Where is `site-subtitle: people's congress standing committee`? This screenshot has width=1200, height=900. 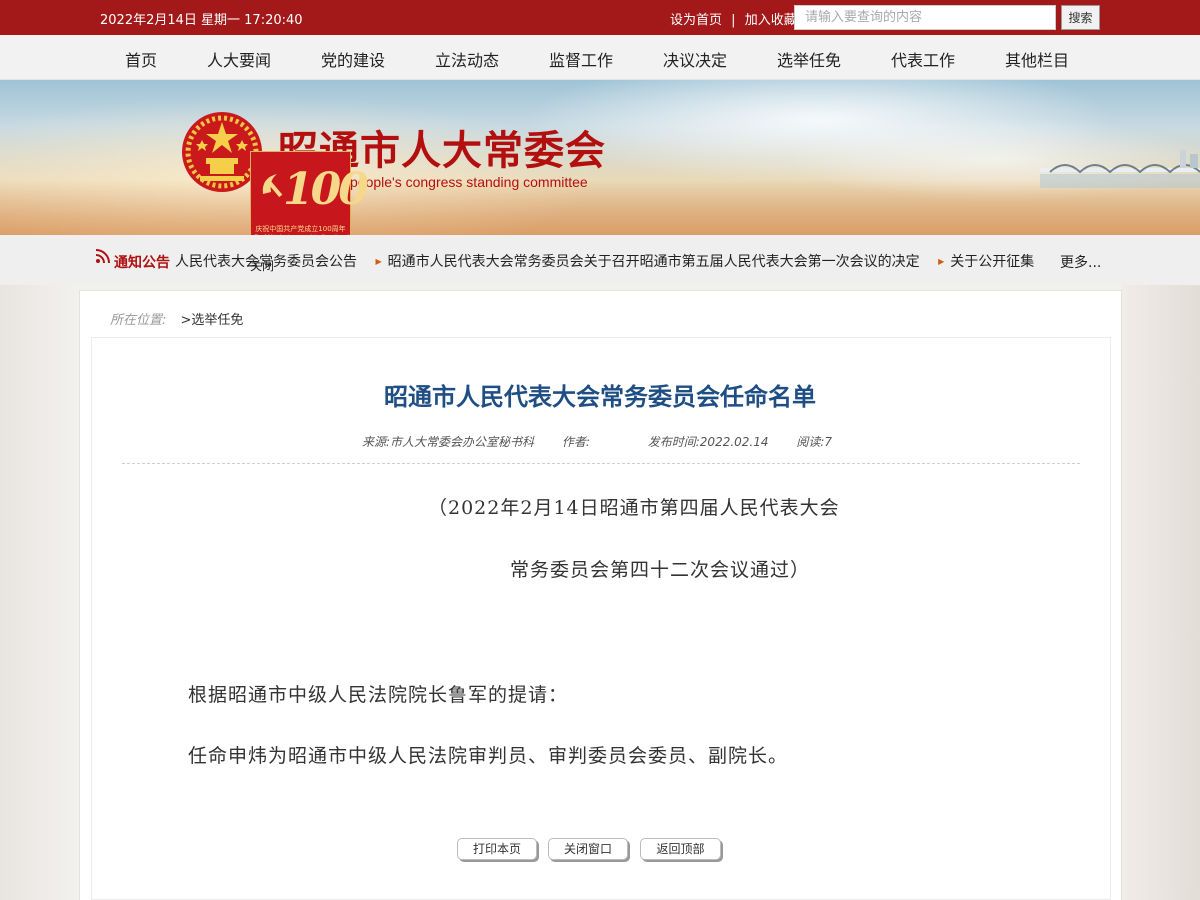 site-subtitle: people's congress standing committee is located at coordinates (469, 182).